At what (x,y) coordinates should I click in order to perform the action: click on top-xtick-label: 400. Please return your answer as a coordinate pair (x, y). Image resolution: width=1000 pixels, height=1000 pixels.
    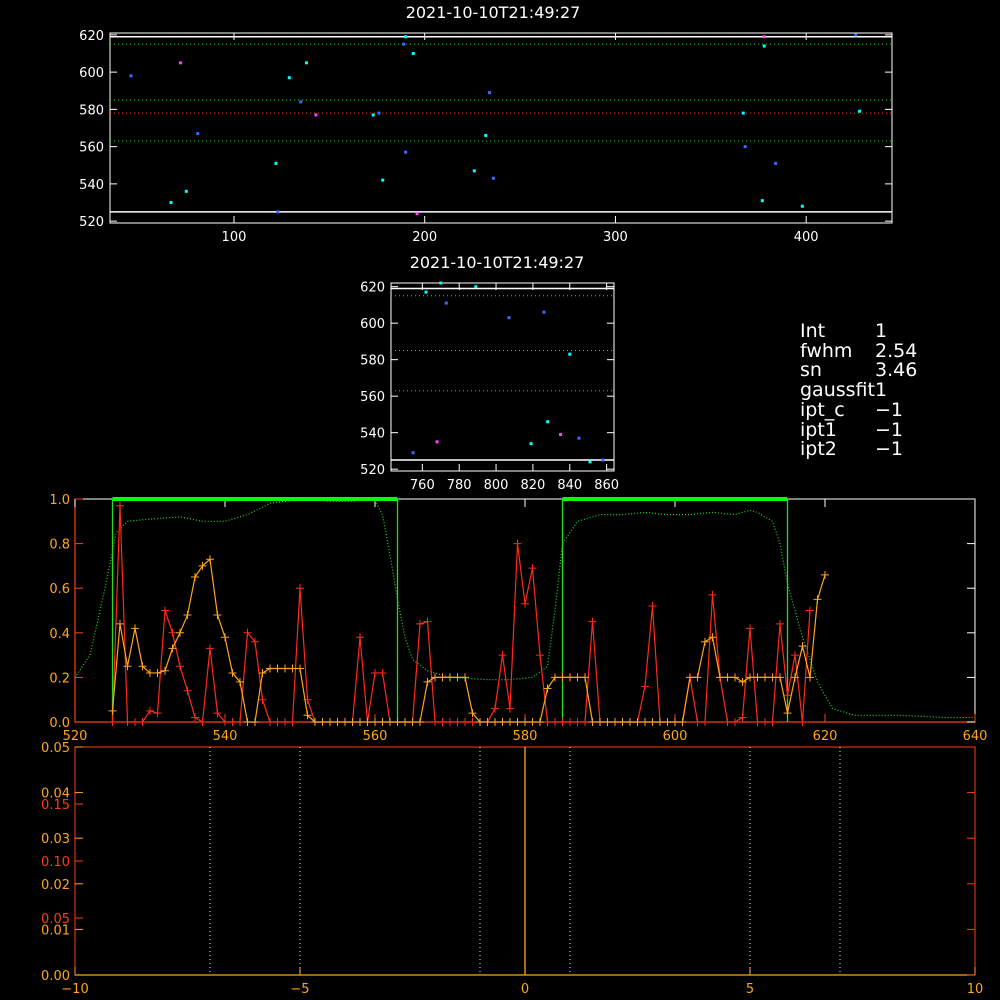
    Looking at the image, I should click on (806, 237).